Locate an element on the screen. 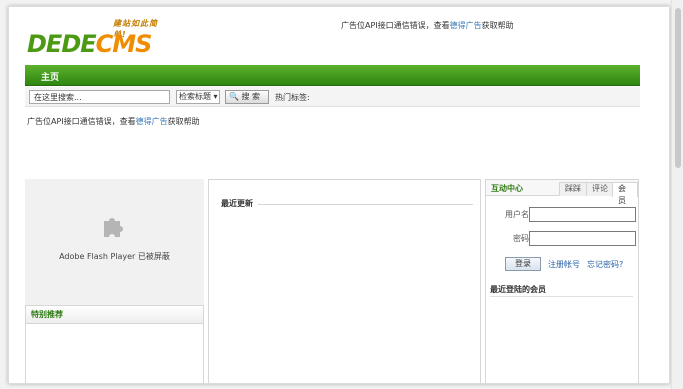 This screenshot has height=389, width=683. username-label: 用户名: is located at coordinates (518, 214).